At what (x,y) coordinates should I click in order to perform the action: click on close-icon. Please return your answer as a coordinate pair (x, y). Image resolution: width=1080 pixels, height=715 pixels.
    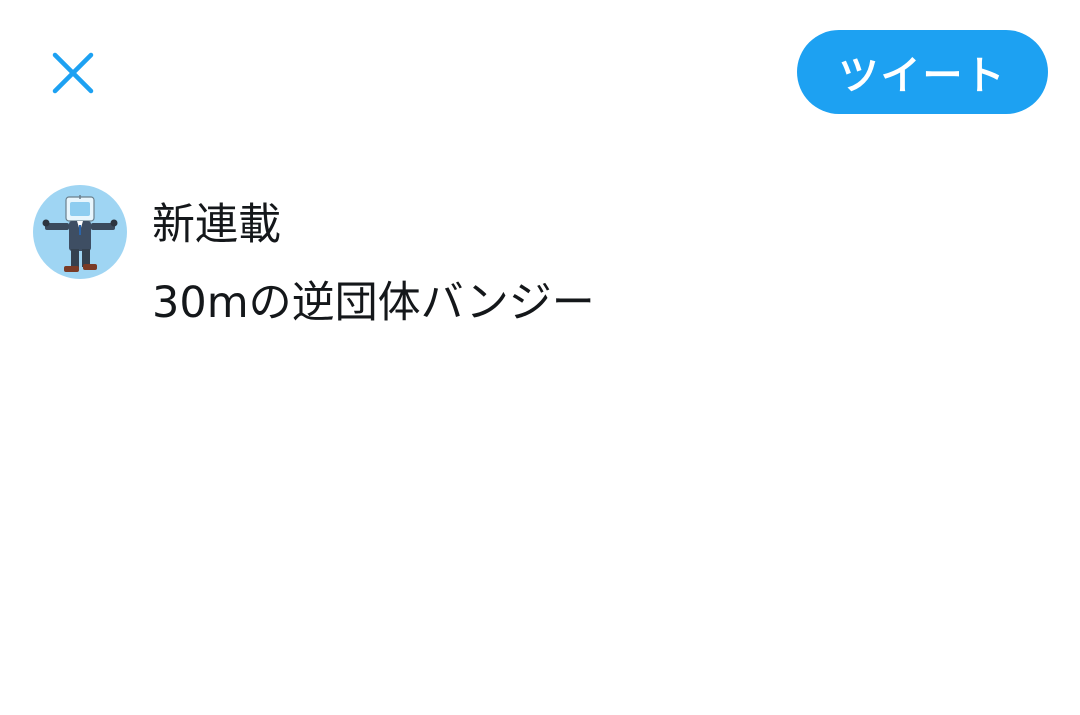
    Looking at the image, I should click on (73, 73).